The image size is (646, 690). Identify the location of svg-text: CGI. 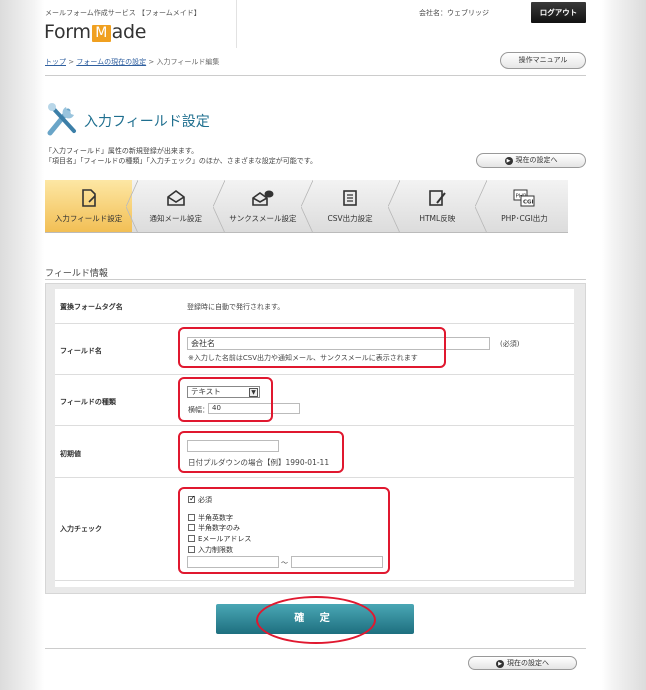
(528, 203).